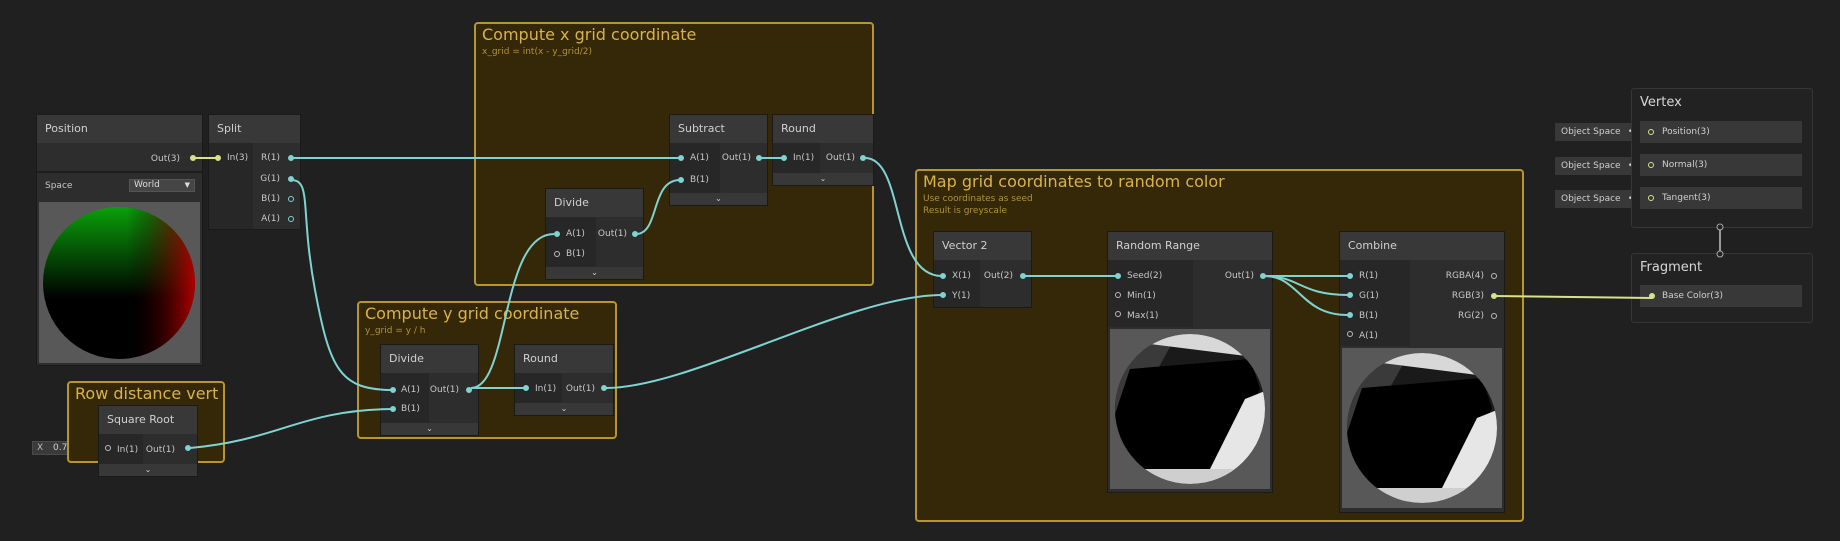  I want to click on node-position: Position Out(3) Space World ▼, so click(119, 240).